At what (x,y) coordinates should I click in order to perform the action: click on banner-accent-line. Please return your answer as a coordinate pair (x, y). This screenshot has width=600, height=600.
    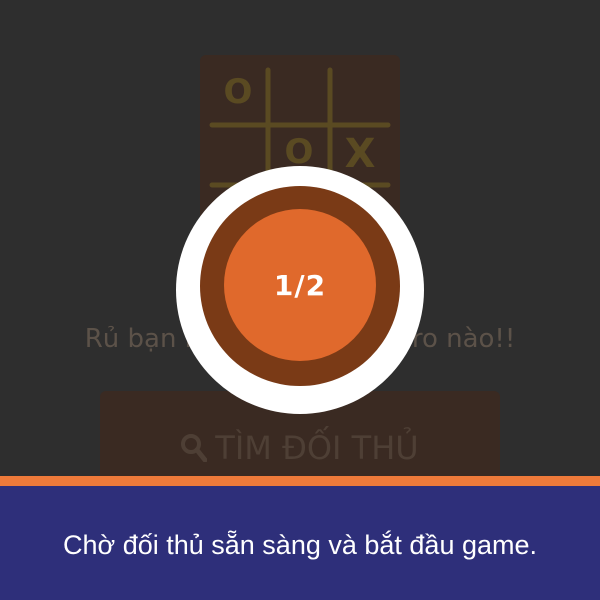
    Looking at the image, I should click on (300, 481).